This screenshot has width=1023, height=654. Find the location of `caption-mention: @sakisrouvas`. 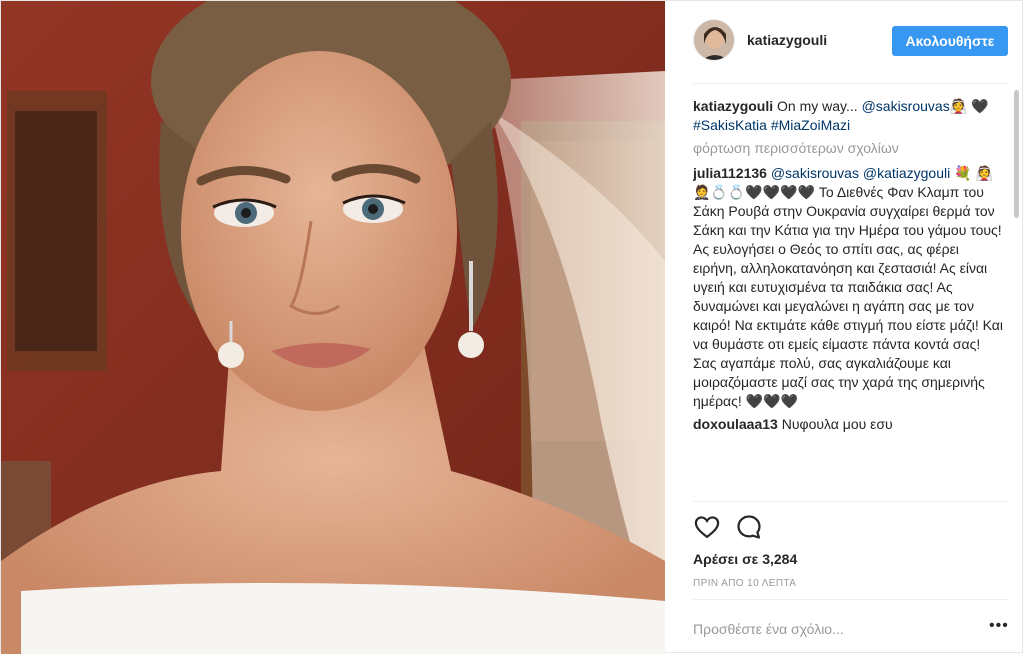

caption-mention: @sakisrouvas is located at coordinates (906, 106).